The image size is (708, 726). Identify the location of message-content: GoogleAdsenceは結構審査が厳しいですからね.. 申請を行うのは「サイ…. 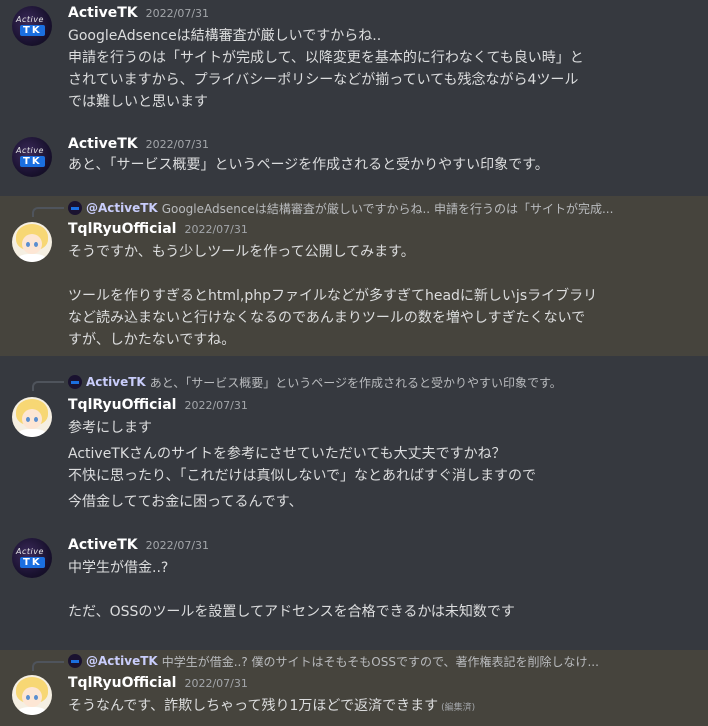
(378, 69).